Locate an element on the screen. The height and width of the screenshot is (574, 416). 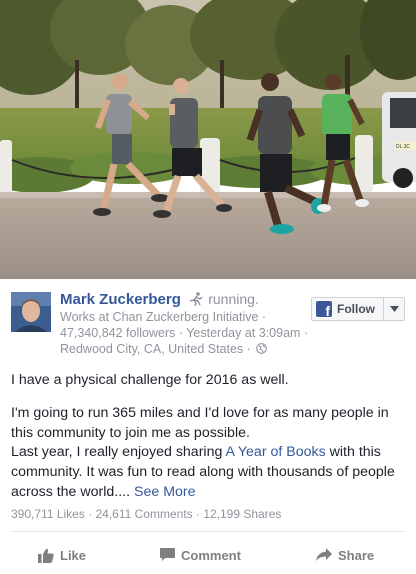
speech-bubble-icon is located at coordinates (167, 554).